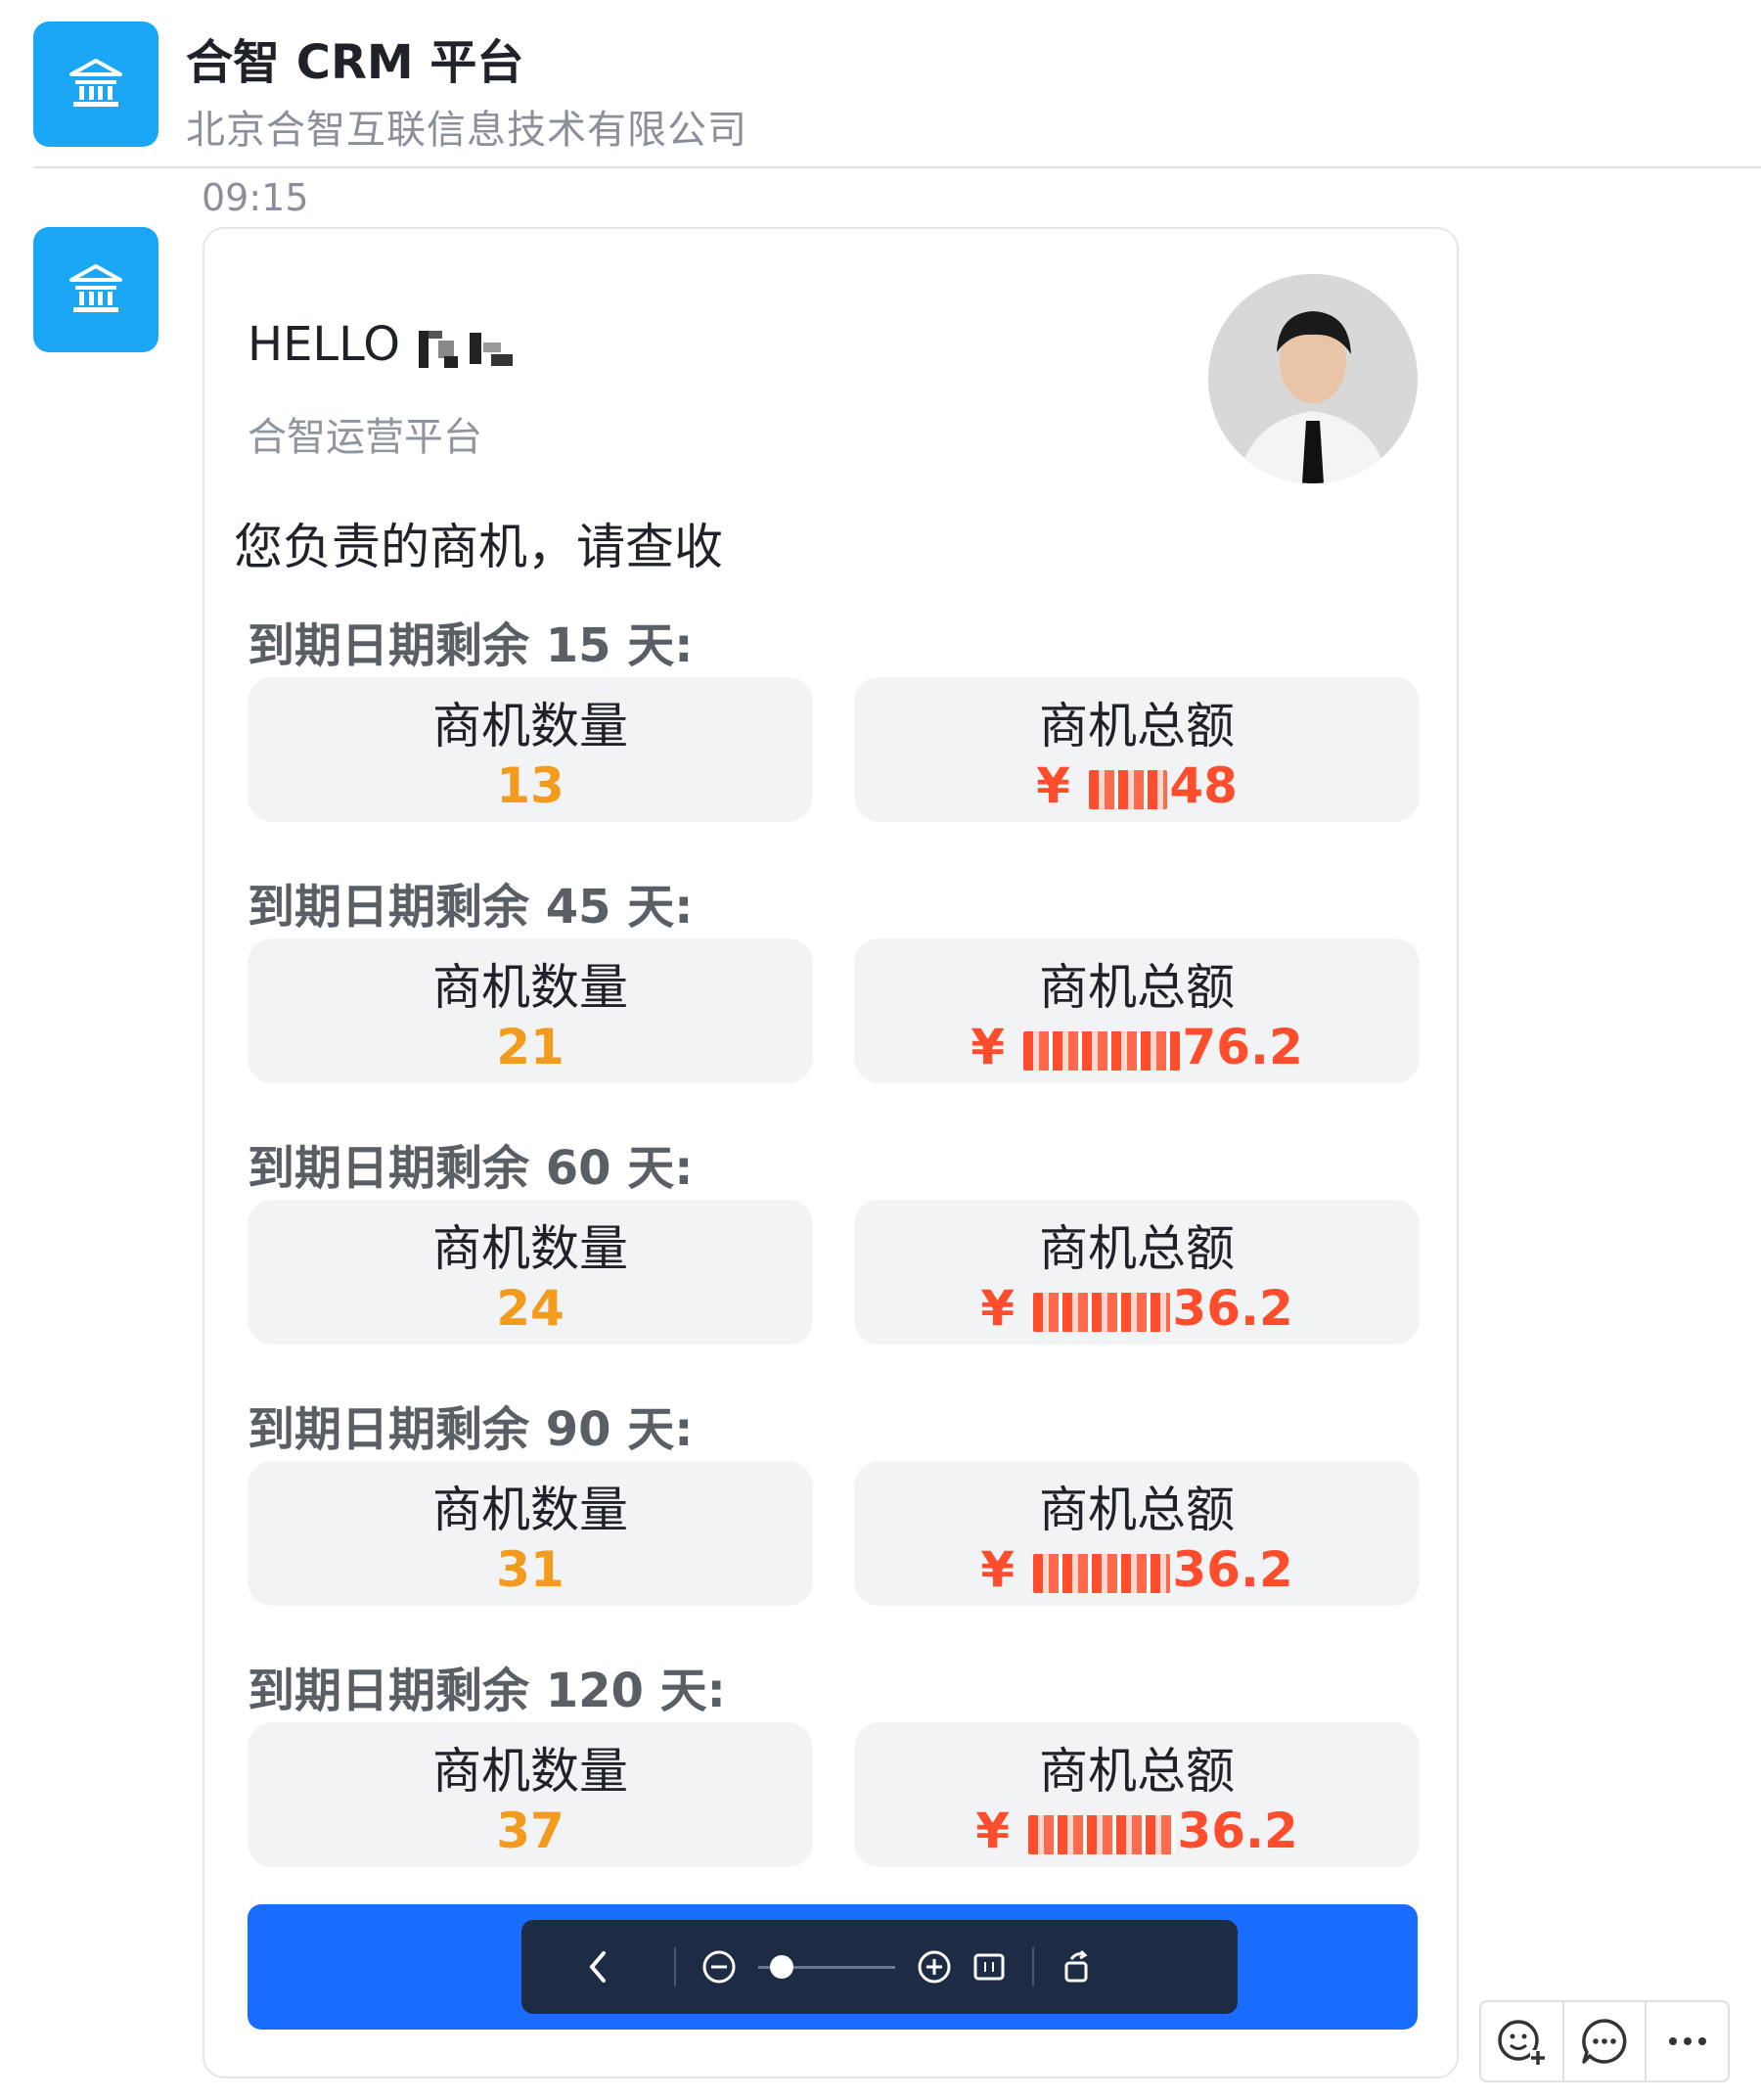 The image size is (1761, 2100). I want to click on fit-screen-icon, so click(989, 1967).